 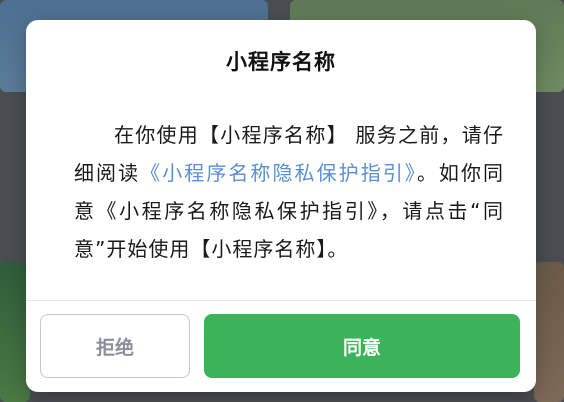 What do you see at coordinates (362, 346) in the screenshot?
I see `agree-button: 同意` at bounding box center [362, 346].